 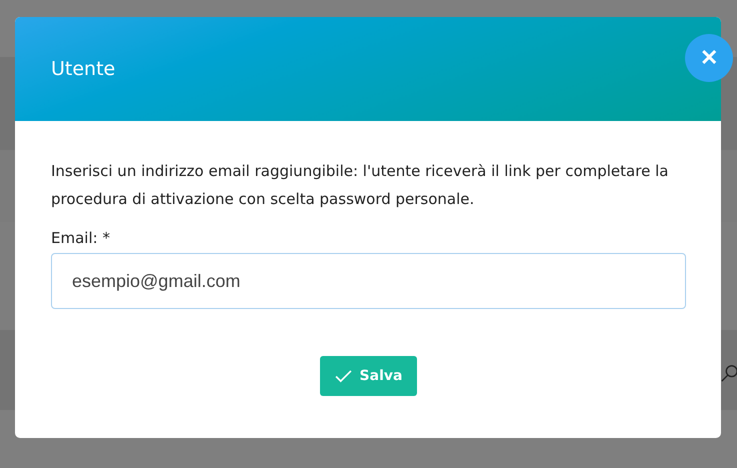 What do you see at coordinates (368, 281) in the screenshot?
I see `email-field: esempio@gmail.com` at bounding box center [368, 281].